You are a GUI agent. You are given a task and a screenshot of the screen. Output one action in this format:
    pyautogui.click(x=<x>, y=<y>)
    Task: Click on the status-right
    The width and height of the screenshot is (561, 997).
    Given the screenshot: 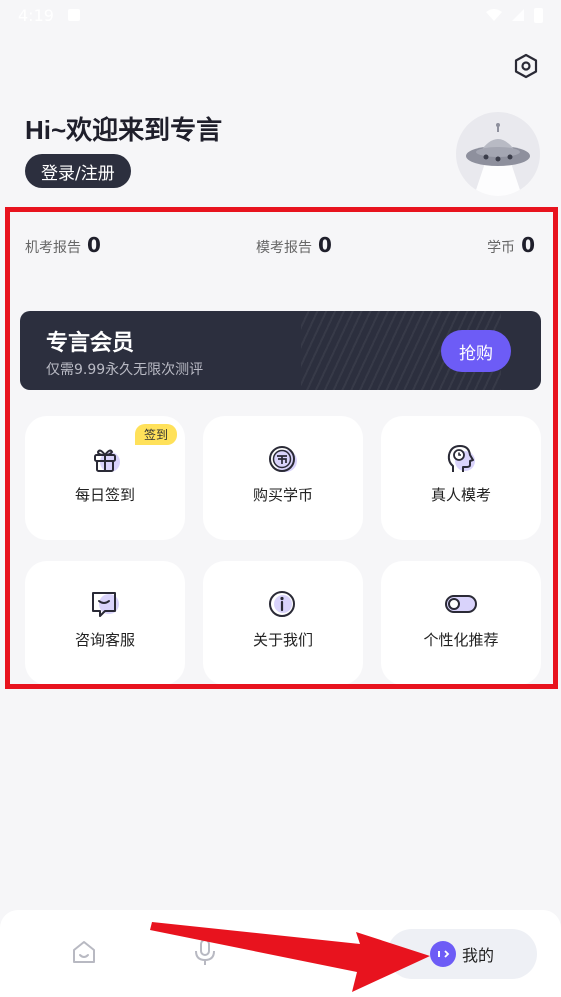 What is the action you would take?
    pyautogui.click(x=514, y=15)
    